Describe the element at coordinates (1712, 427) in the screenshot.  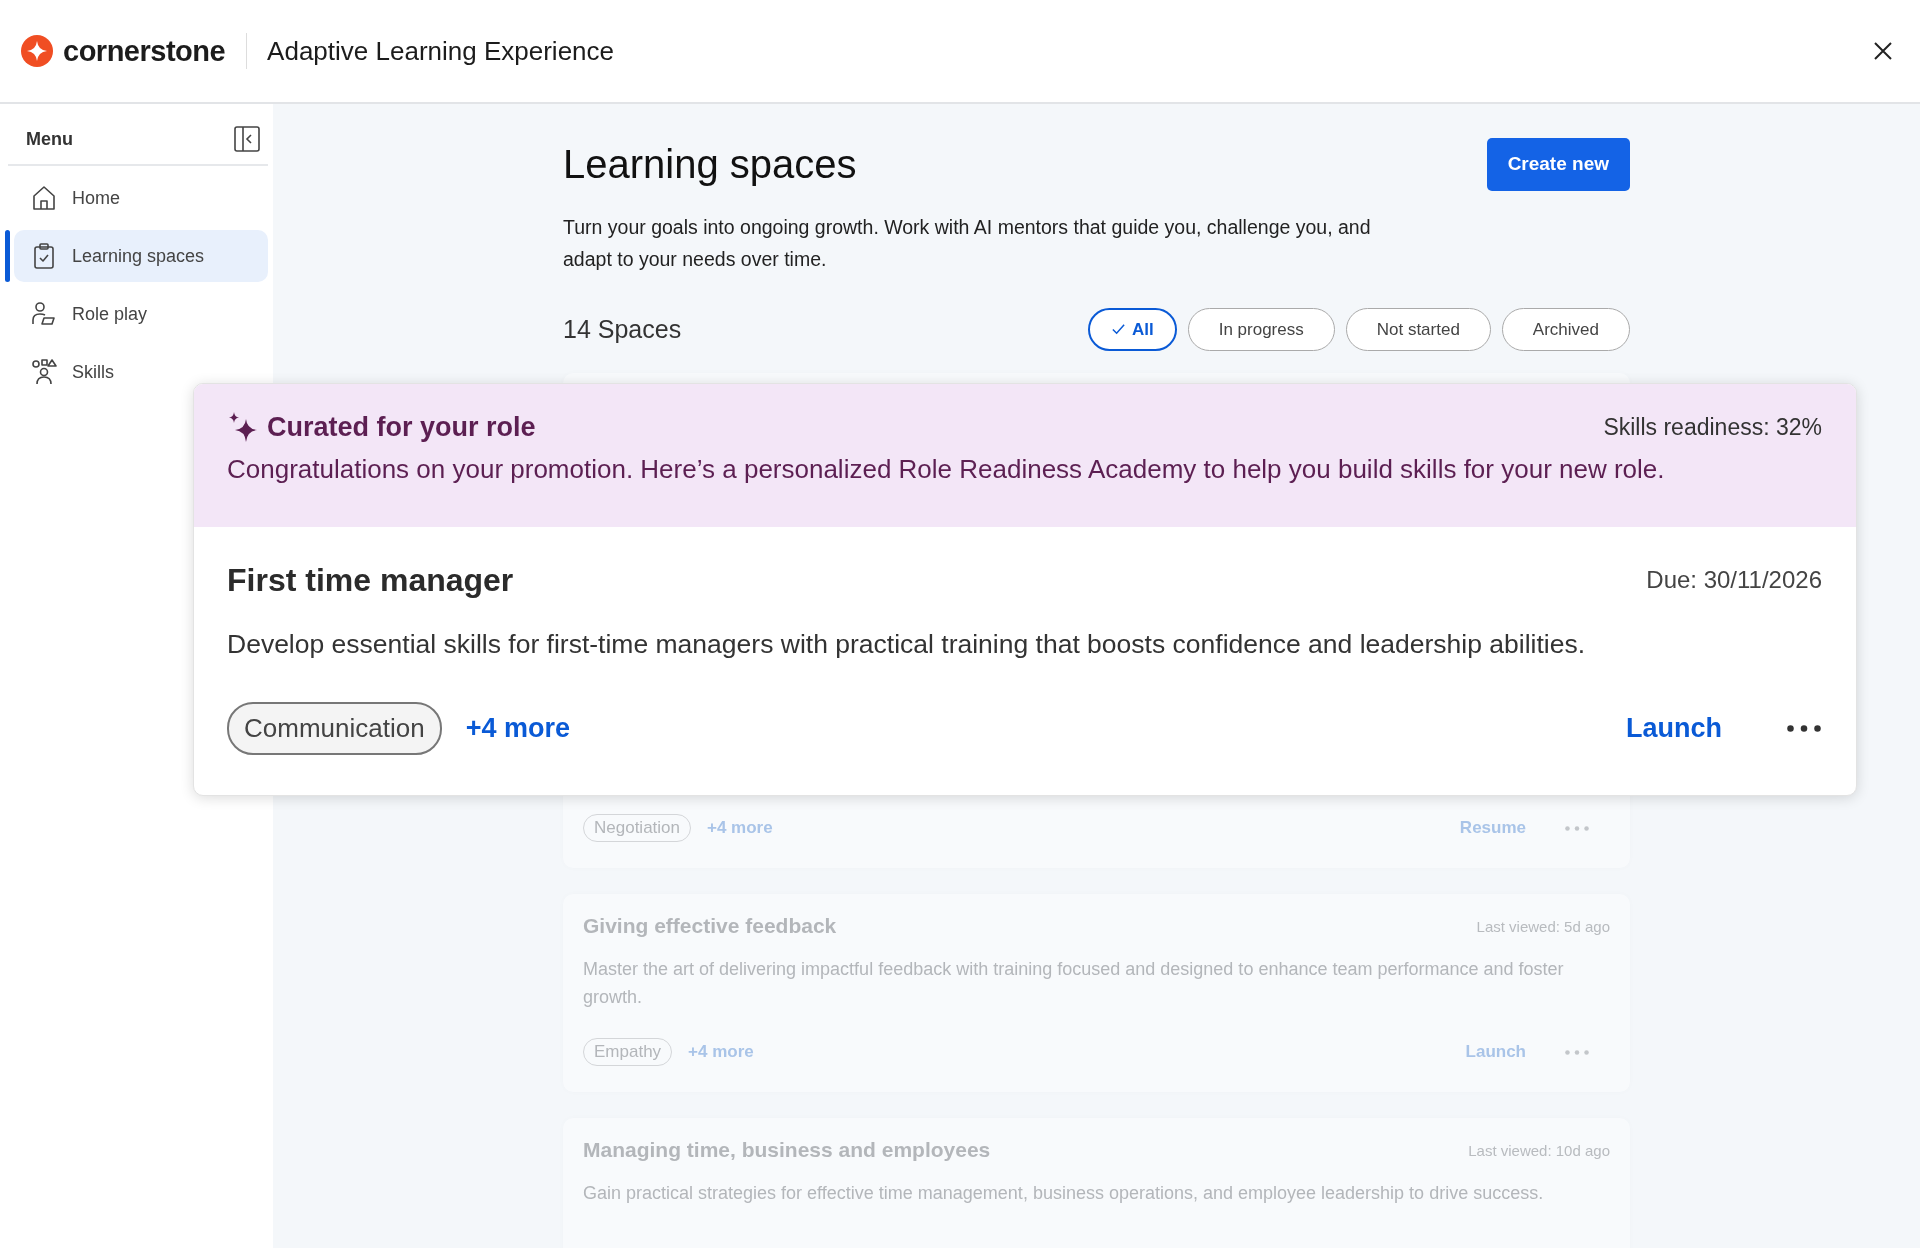
I see `skills-readiness: Skills readiness: 32%` at that location.